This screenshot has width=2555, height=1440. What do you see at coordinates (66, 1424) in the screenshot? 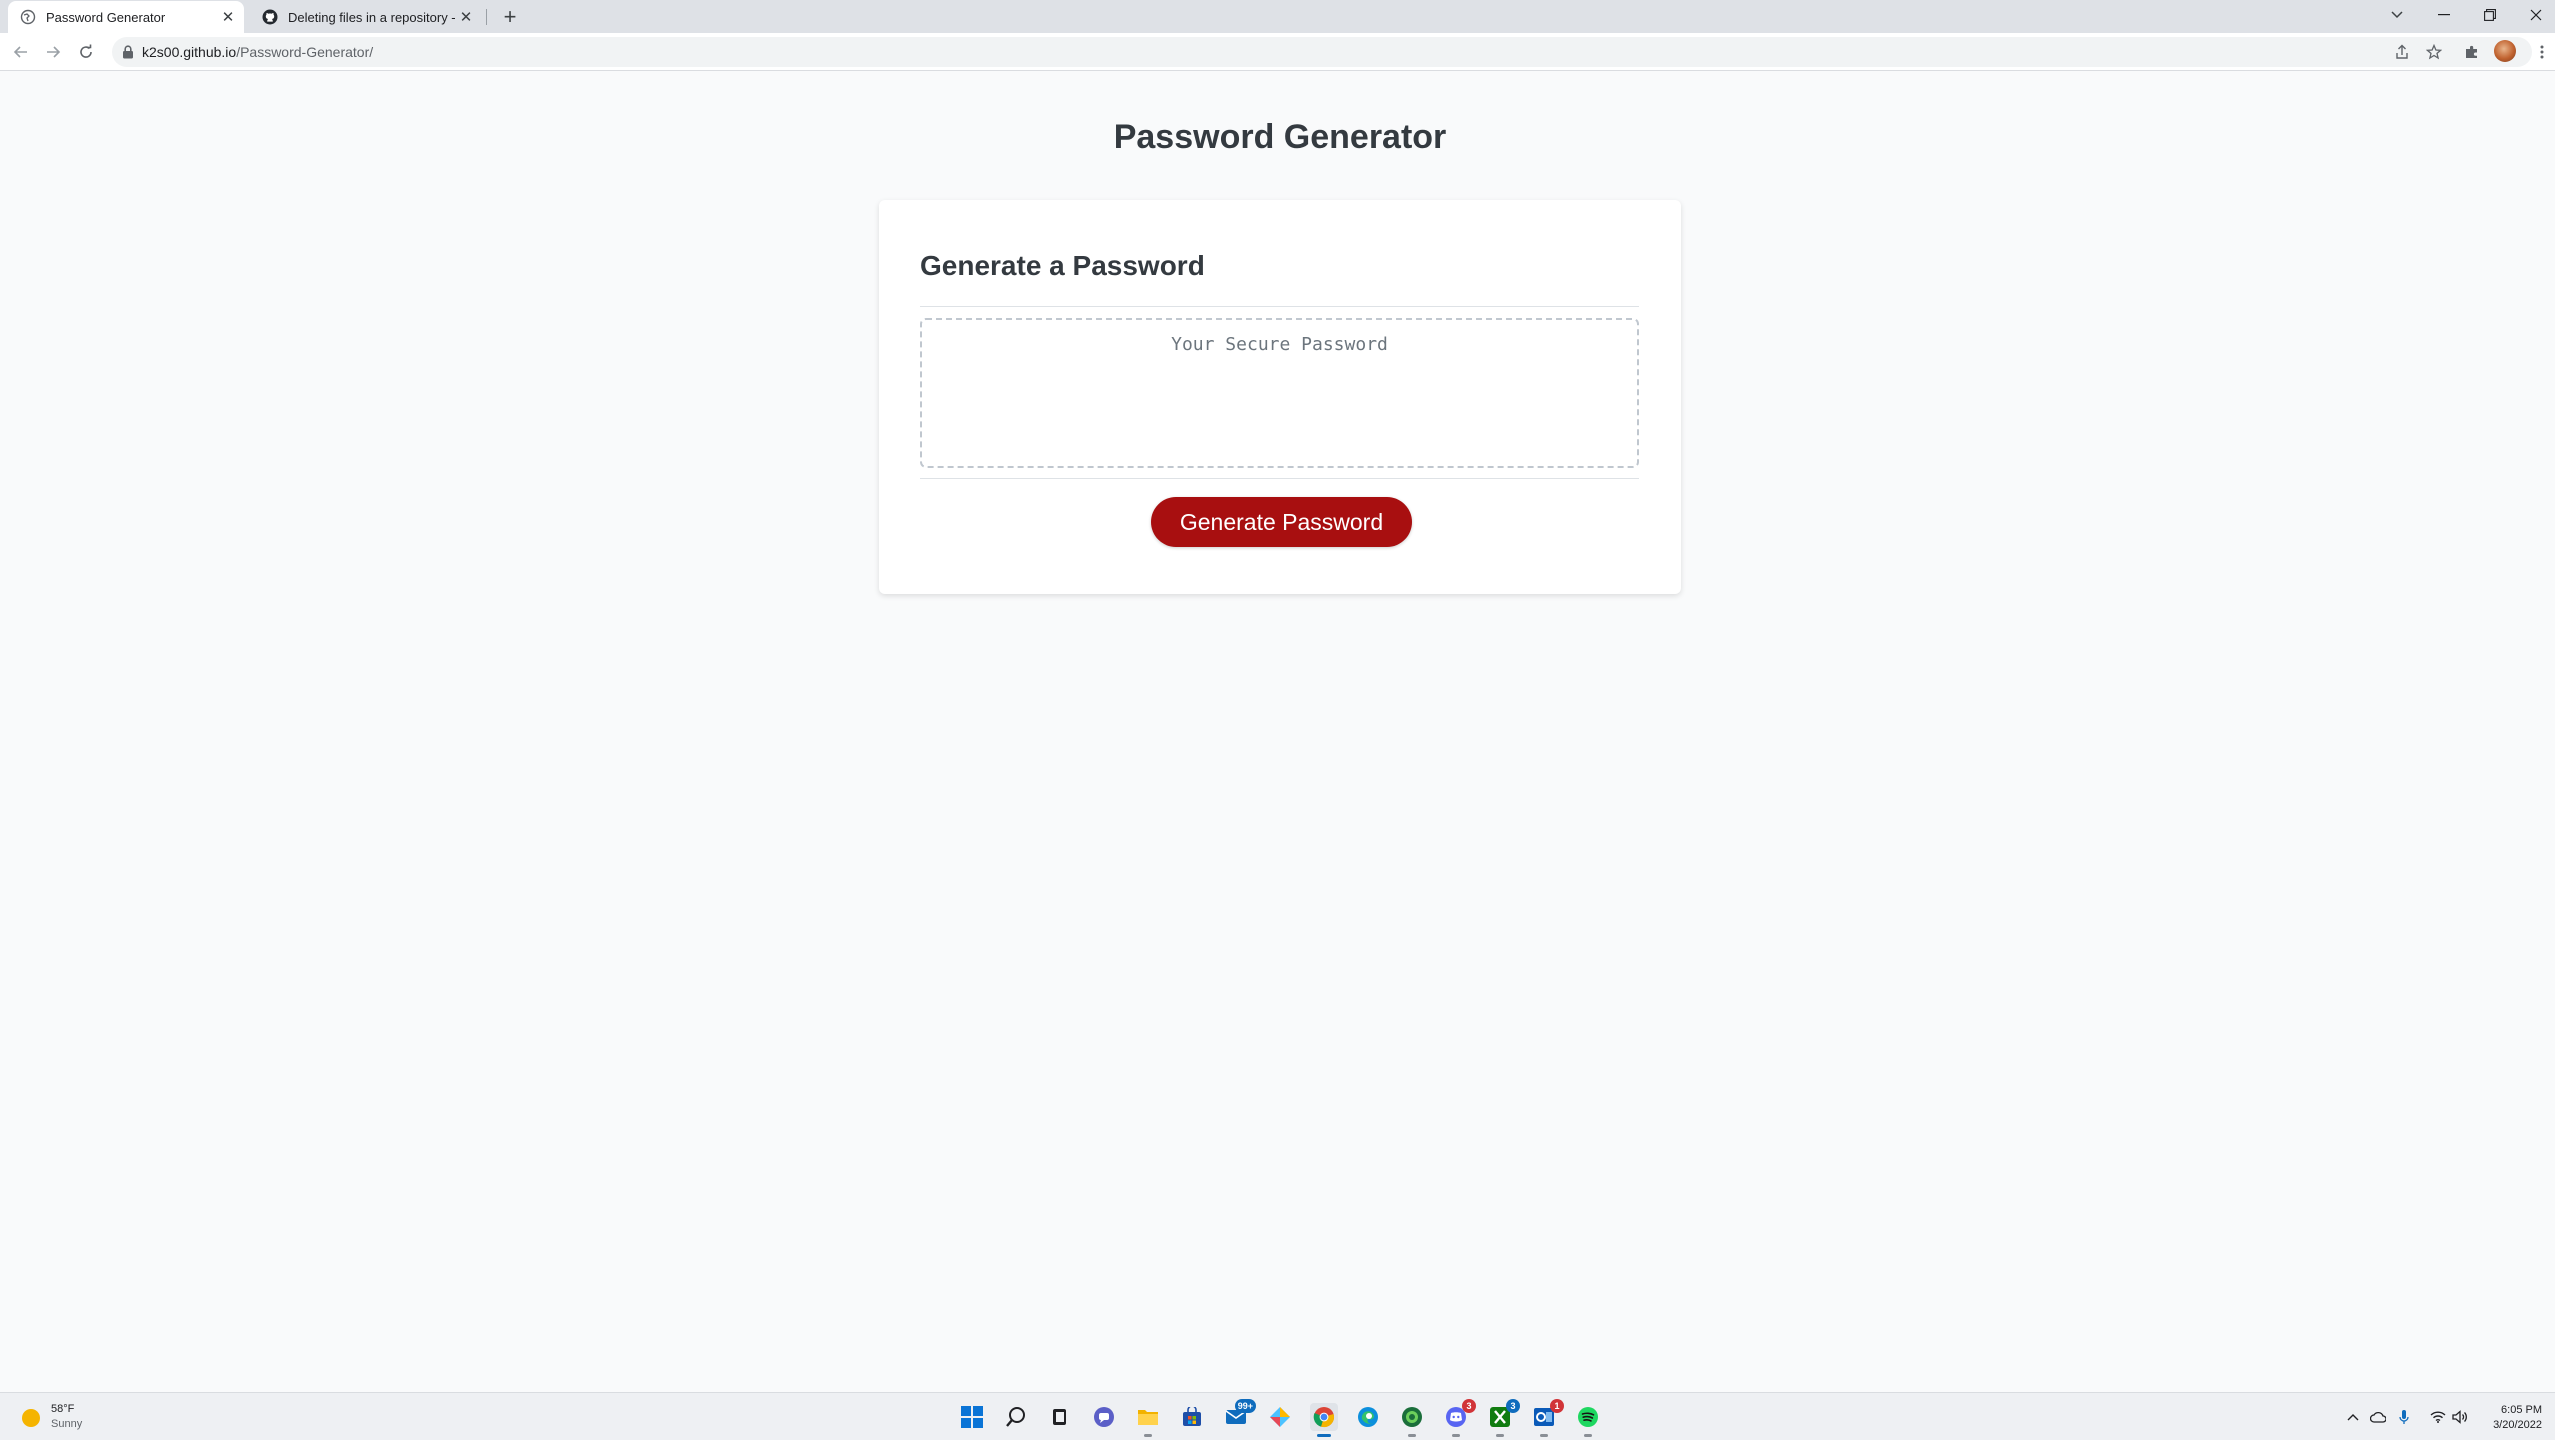
I see `weather-description: Sunny` at bounding box center [66, 1424].